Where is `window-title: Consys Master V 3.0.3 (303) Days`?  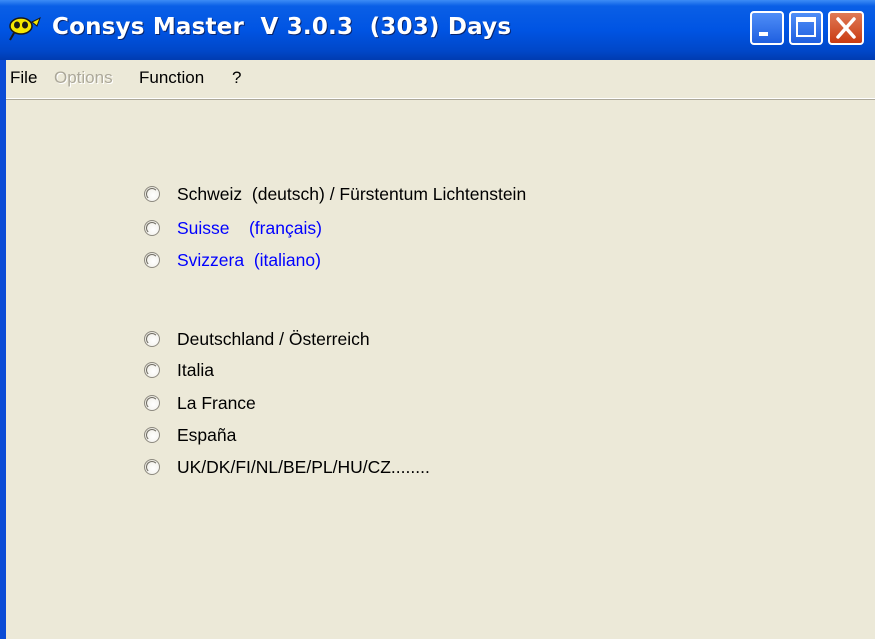
window-title: Consys Master V 3.0.3 (303) Days is located at coordinates (282, 27).